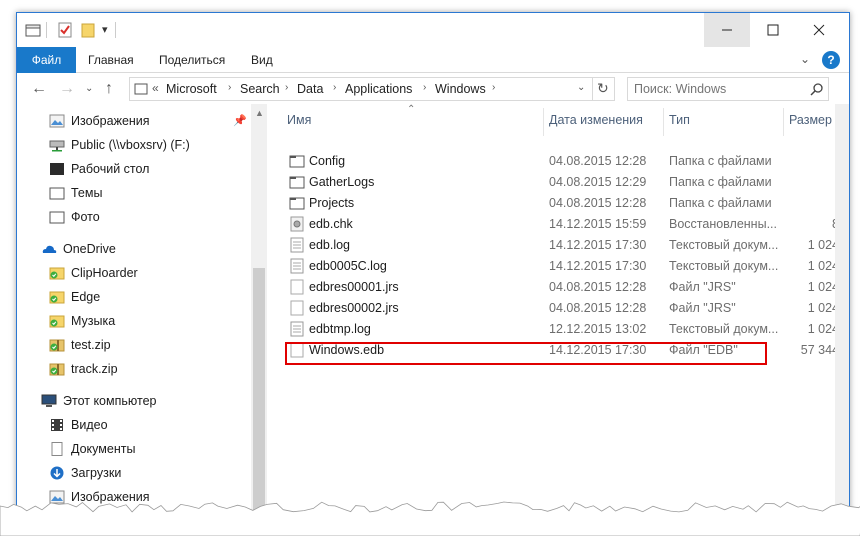 This screenshot has width=860, height=536. What do you see at coordinates (354, 308) in the screenshot?
I see `file-name: edbres00002.jrs` at bounding box center [354, 308].